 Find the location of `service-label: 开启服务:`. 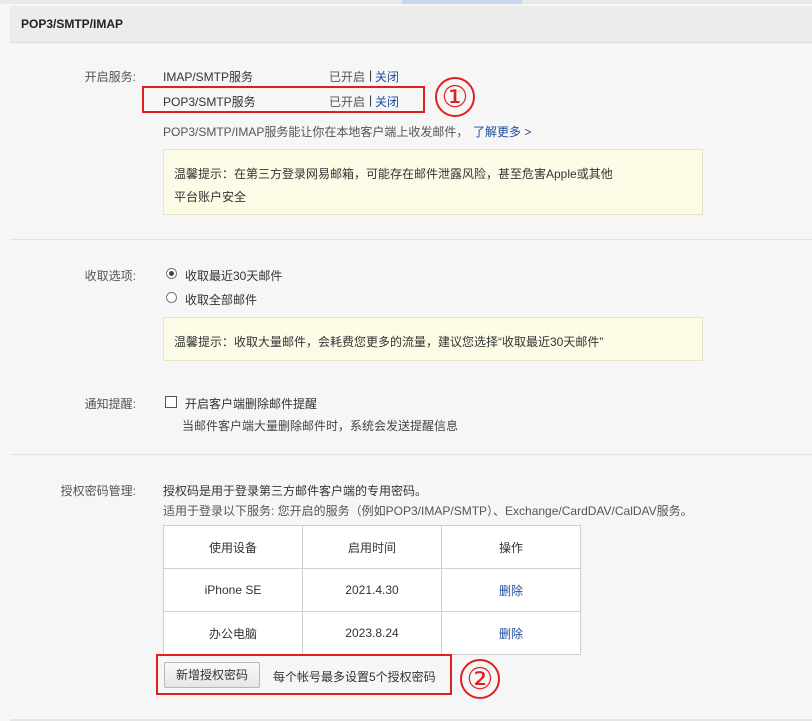

service-label: 开启服务: is located at coordinates (110, 77).